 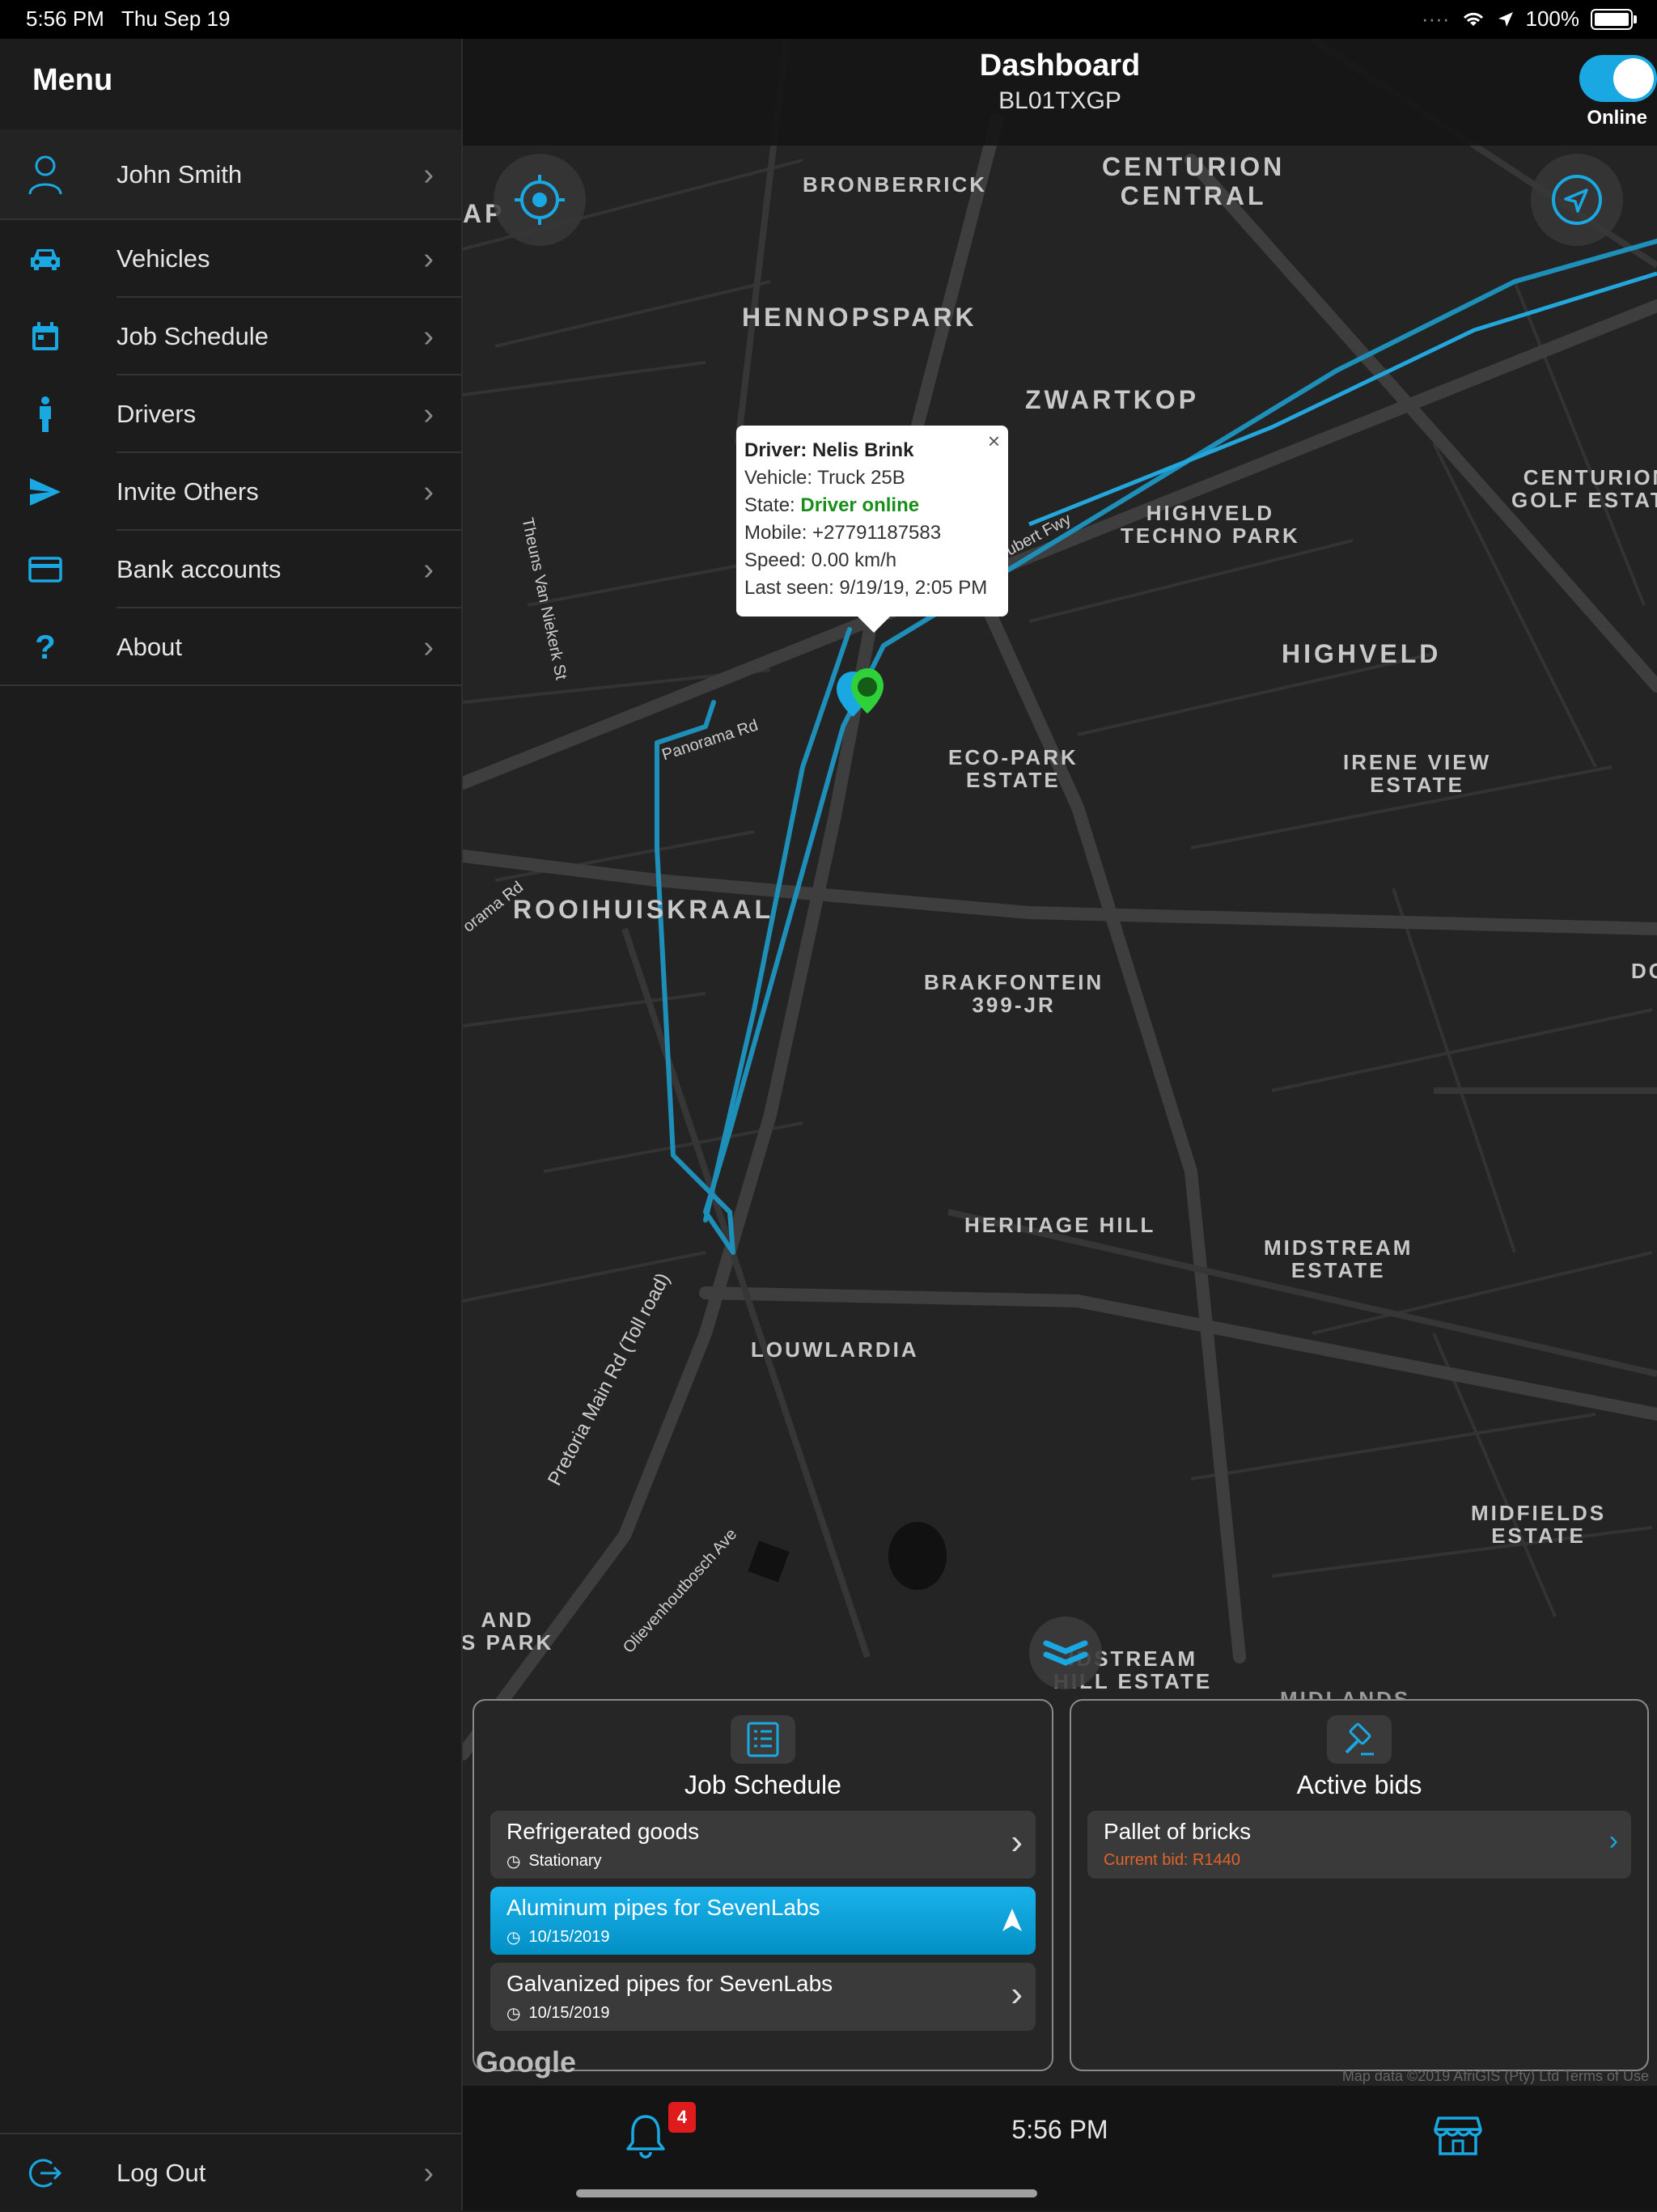 What do you see at coordinates (832, 505) in the screenshot?
I see `popup-state: State: Driver online` at bounding box center [832, 505].